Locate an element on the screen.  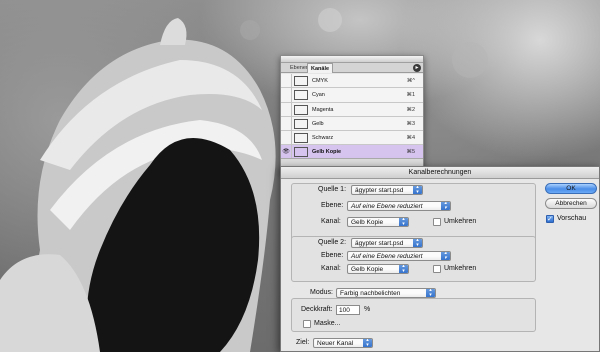
blend-mode-select: Farbig nachbelichten ▴ ▾ is located at coordinates (386, 293).